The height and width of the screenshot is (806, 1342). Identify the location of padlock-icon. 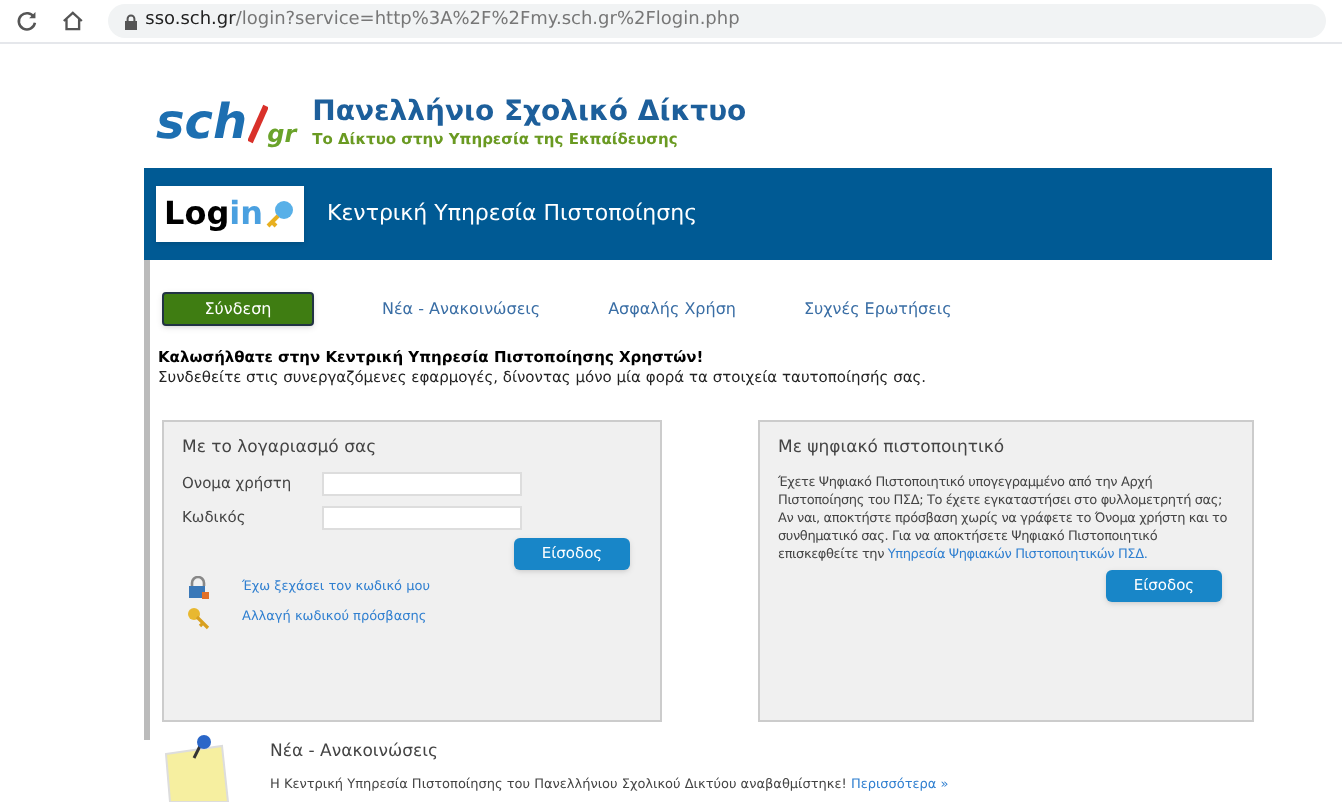
(198, 587).